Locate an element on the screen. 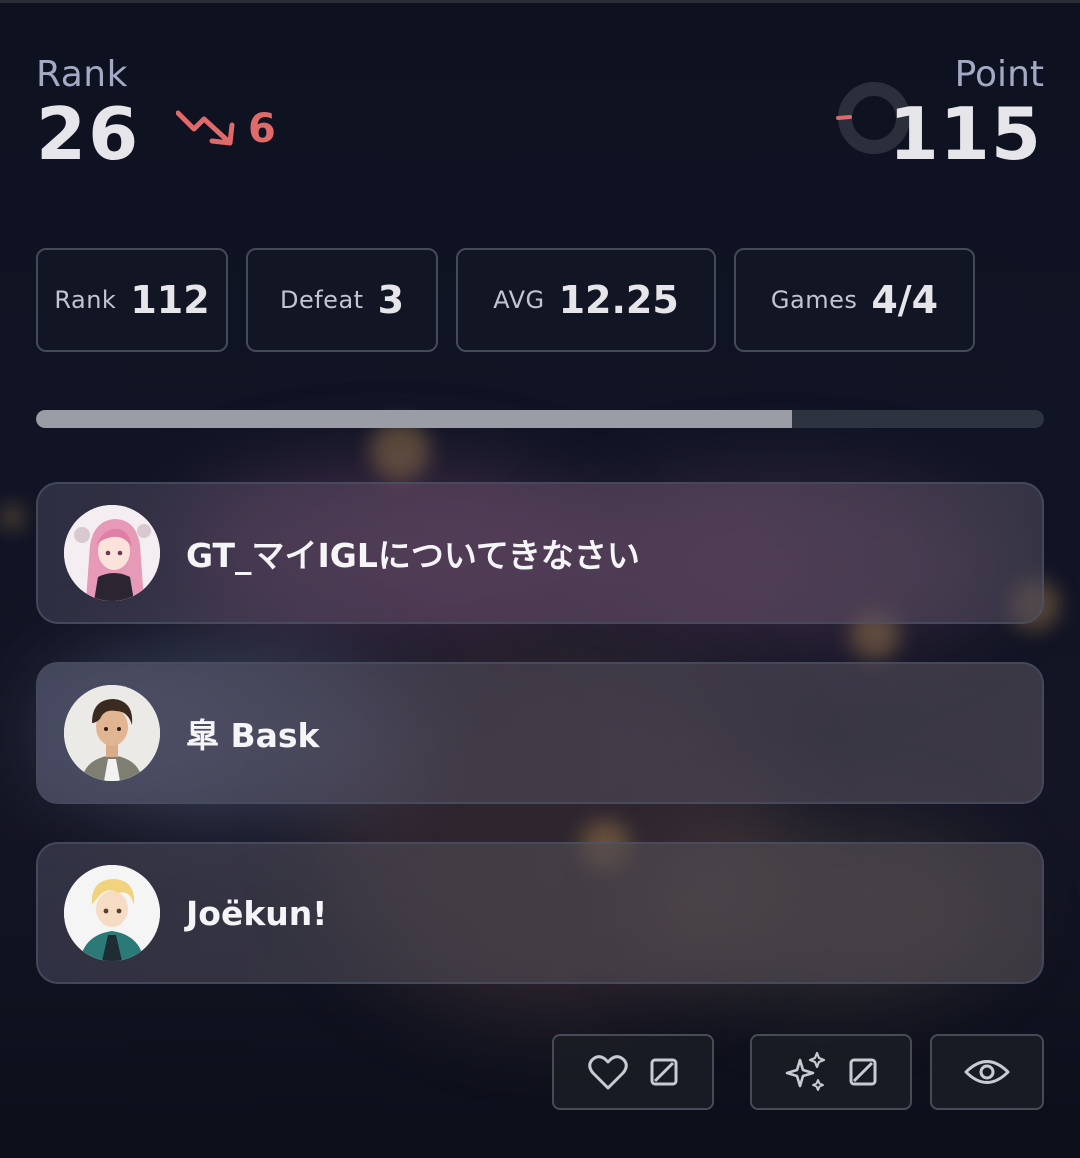 This screenshot has height=1158, width=1080. stat-chip-games: Games 4/4 is located at coordinates (854, 300).